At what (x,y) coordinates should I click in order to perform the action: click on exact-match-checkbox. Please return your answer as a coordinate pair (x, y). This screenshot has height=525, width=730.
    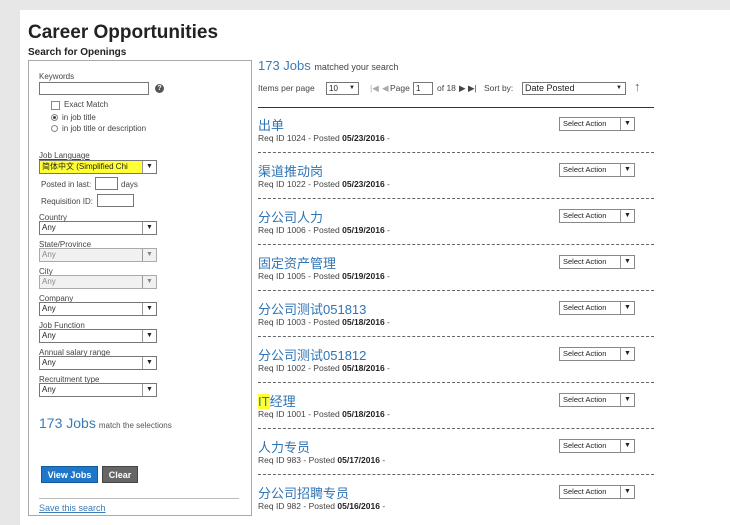
    Looking at the image, I should click on (55, 105).